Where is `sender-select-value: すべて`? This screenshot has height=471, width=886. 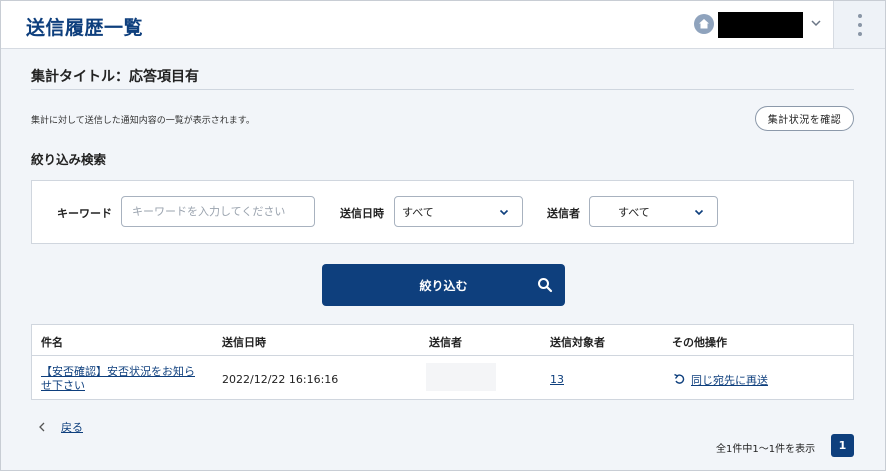 sender-select-value: すべて is located at coordinates (634, 212).